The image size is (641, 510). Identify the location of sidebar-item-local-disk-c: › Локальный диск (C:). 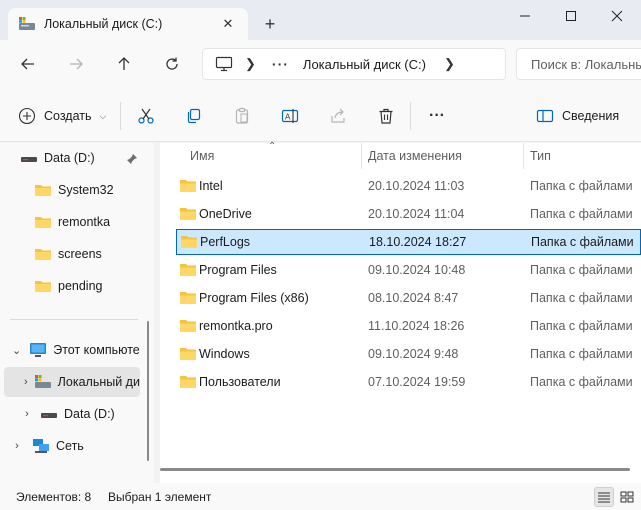
(72, 382).